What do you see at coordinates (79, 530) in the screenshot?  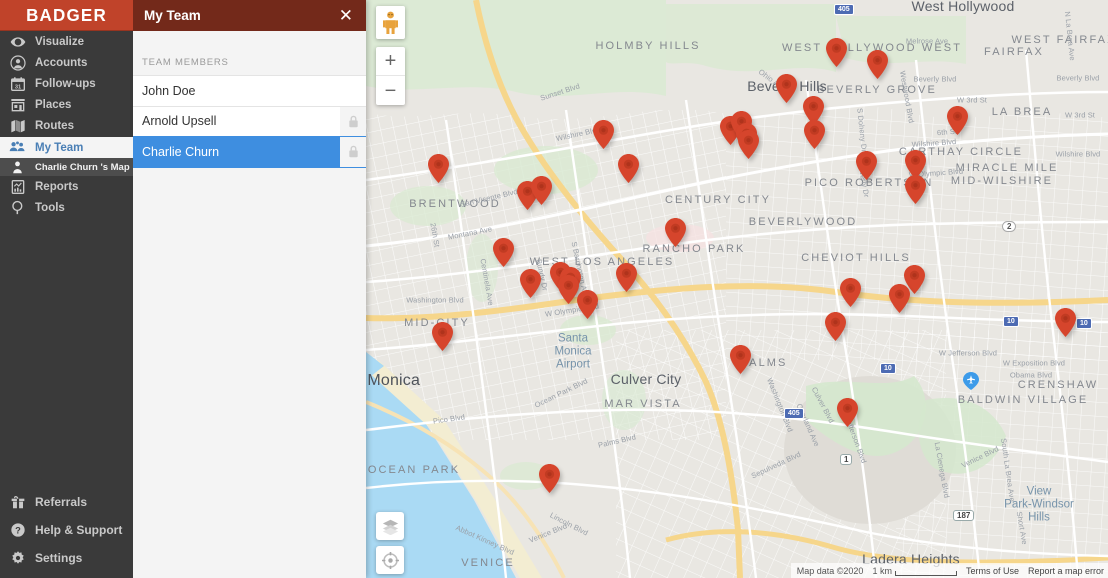 I see `sidebar-item-label: Help & Support` at bounding box center [79, 530].